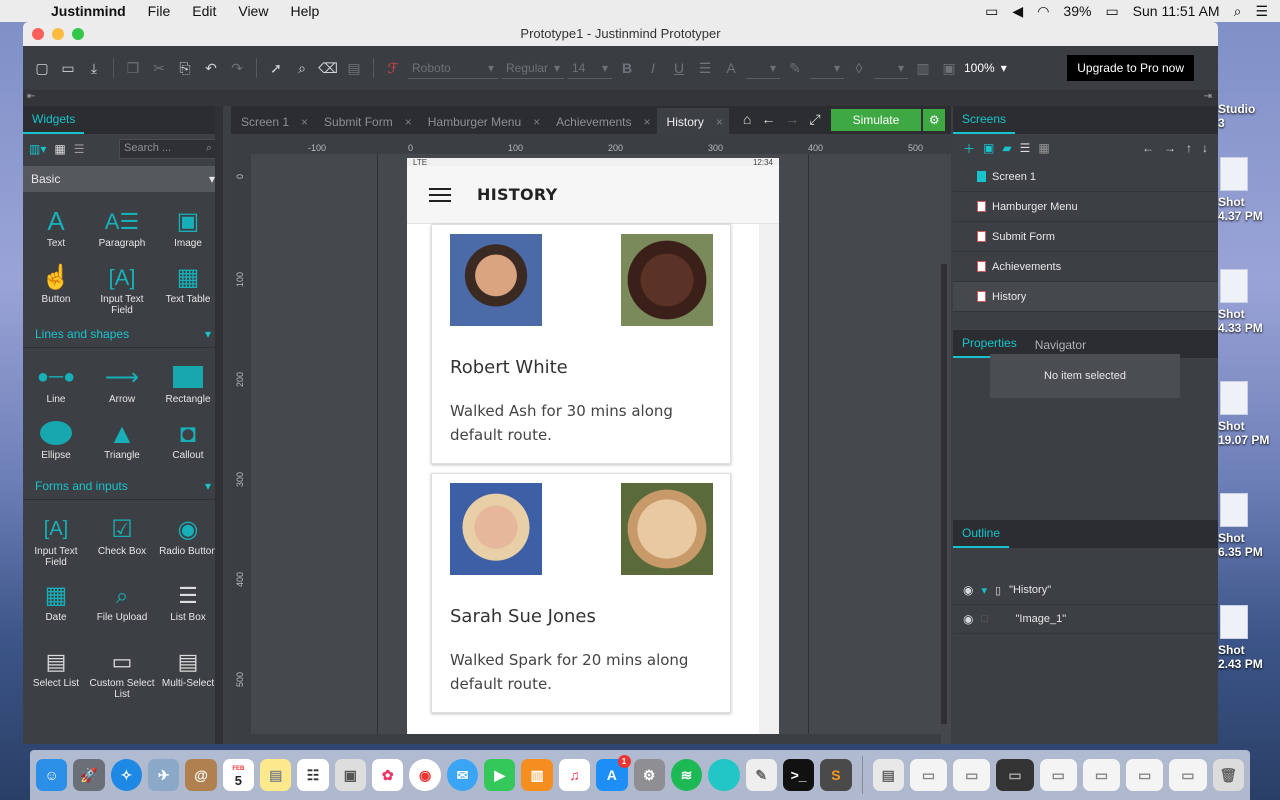  I want to click on widget-radio-button: ◉ Radio Button, so click(188, 545).